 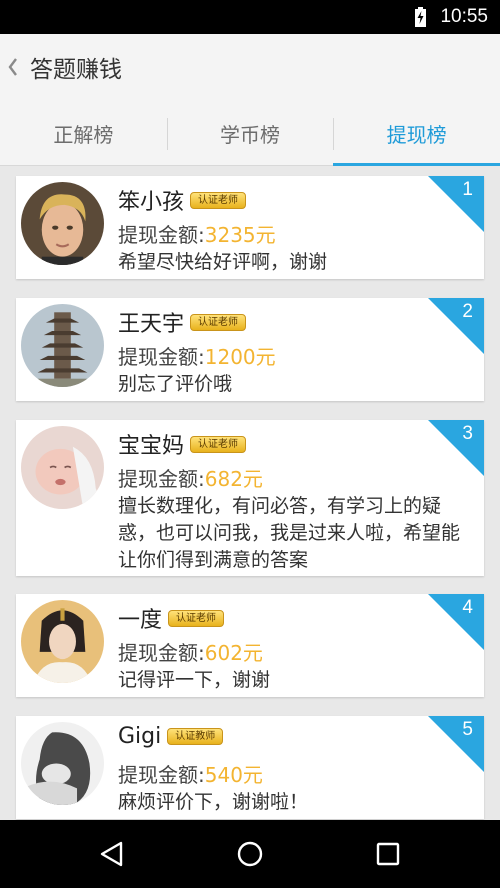 What do you see at coordinates (240, 357) in the screenshot?
I see `amount-value: 1200元` at bounding box center [240, 357].